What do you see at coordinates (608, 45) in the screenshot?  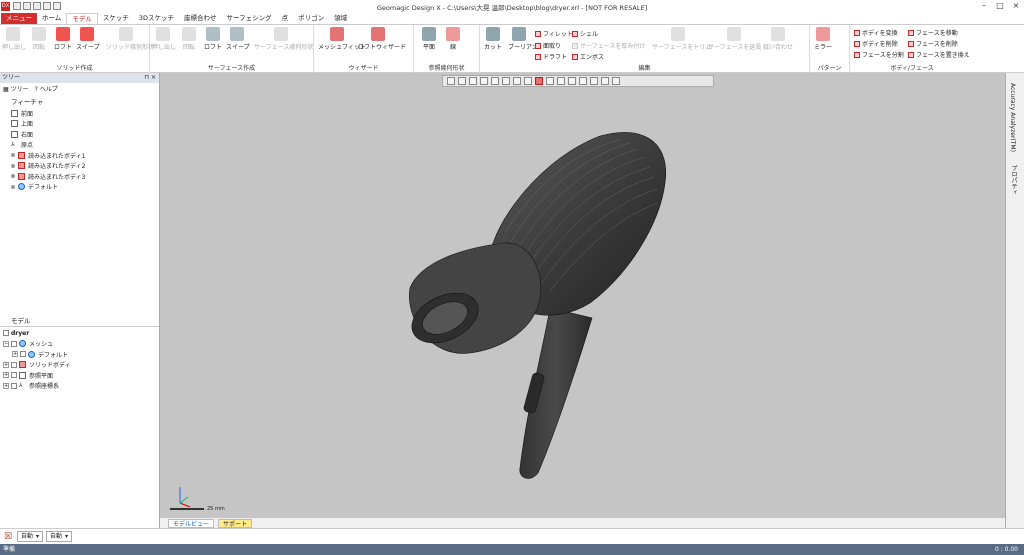 I see `thicken-surface-button: サーフェースを厚み付け` at bounding box center [608, 45].